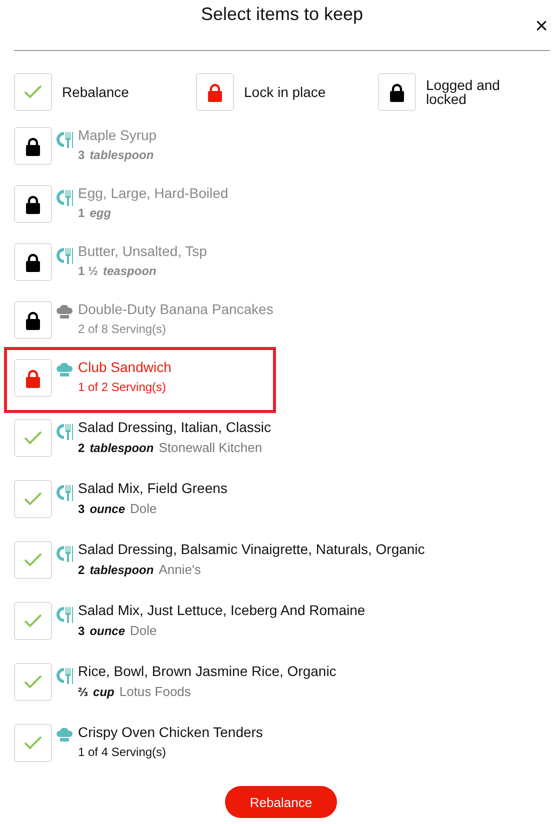  I want to click on item-unit: egg, so click(101, 213).